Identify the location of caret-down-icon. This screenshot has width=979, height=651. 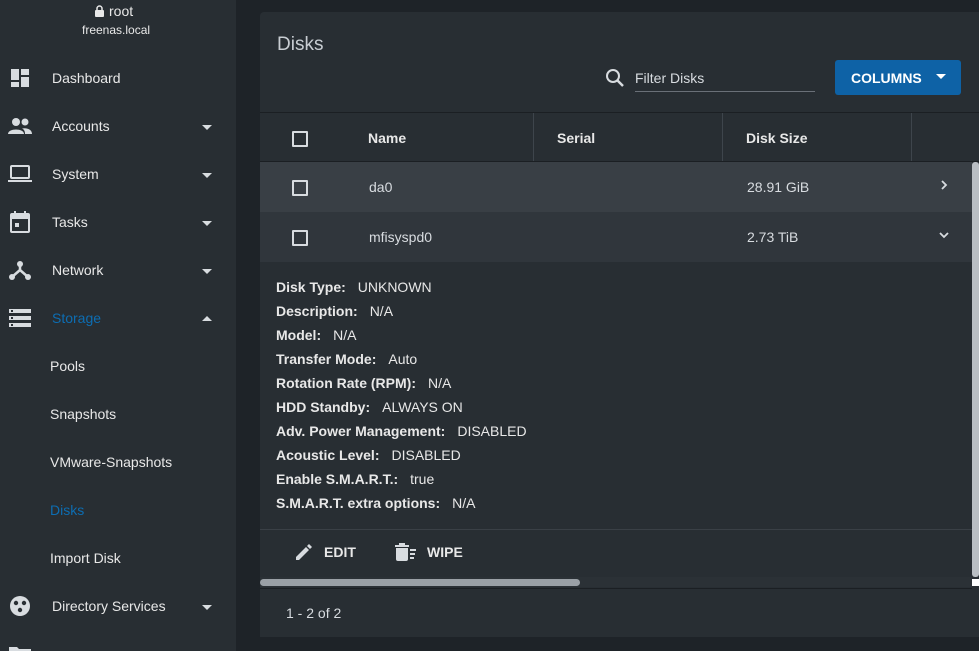
(941, 76).